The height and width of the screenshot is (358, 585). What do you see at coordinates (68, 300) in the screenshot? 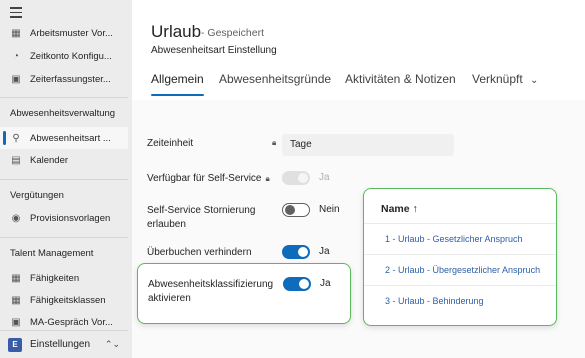
I see `sidebar-item-label: Fähigkeitsklassen` at bounding box center [68, 300].